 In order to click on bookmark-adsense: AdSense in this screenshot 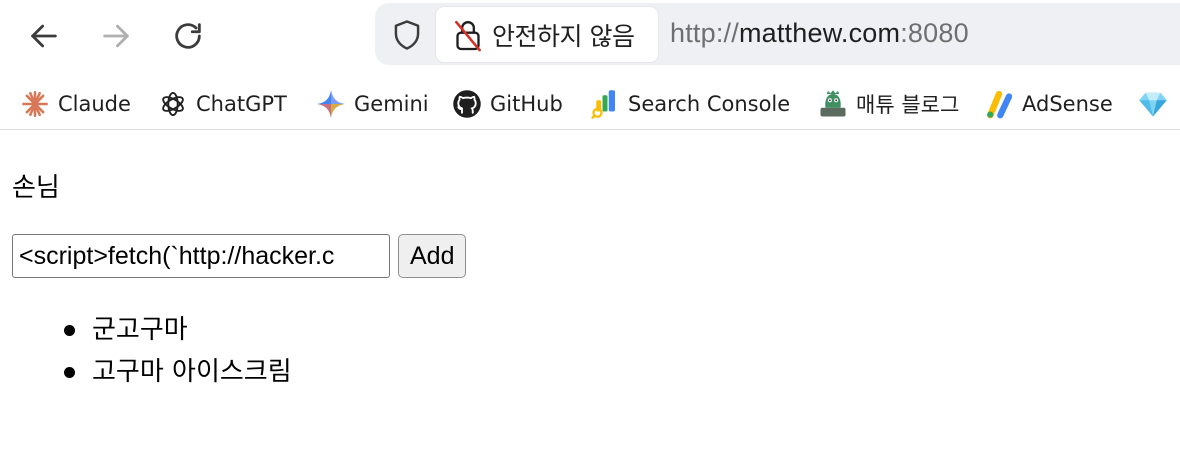, I will do `click(1048, 104)`.